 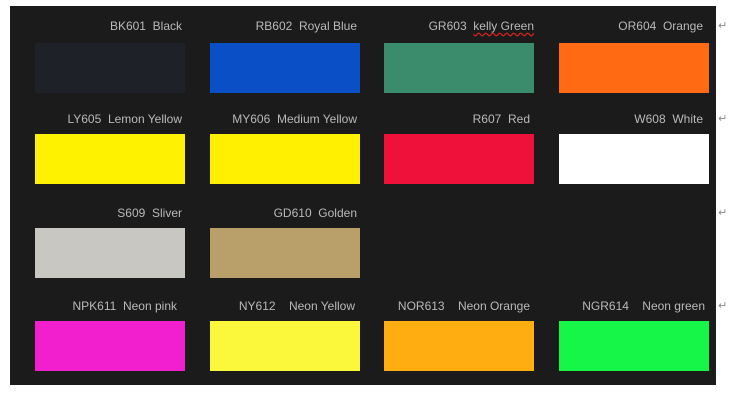 I want to click on swatch-gr603, so click(x=459, y=68).